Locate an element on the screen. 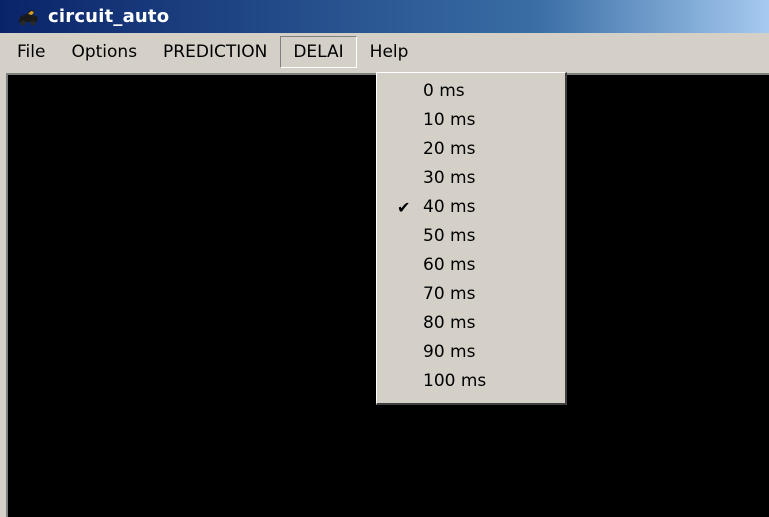  delai-option-80ms: 80 ms is located at coordinates (471, 323).